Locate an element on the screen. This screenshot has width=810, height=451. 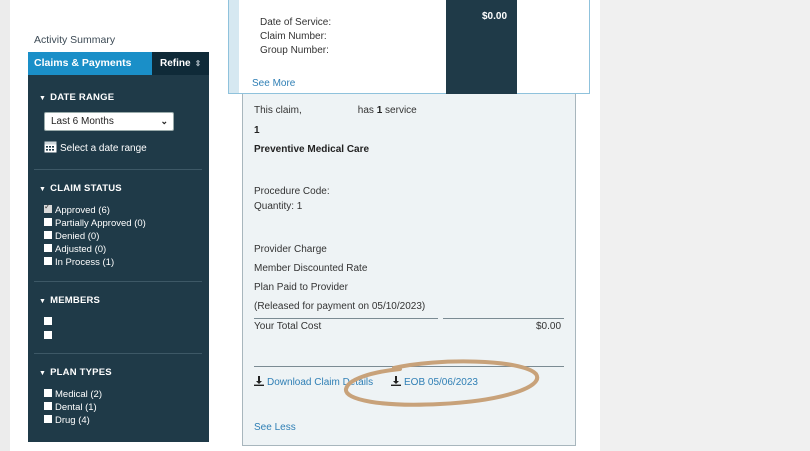
date-of-service-label: Date of Service: is located at coordinates (296, 22).